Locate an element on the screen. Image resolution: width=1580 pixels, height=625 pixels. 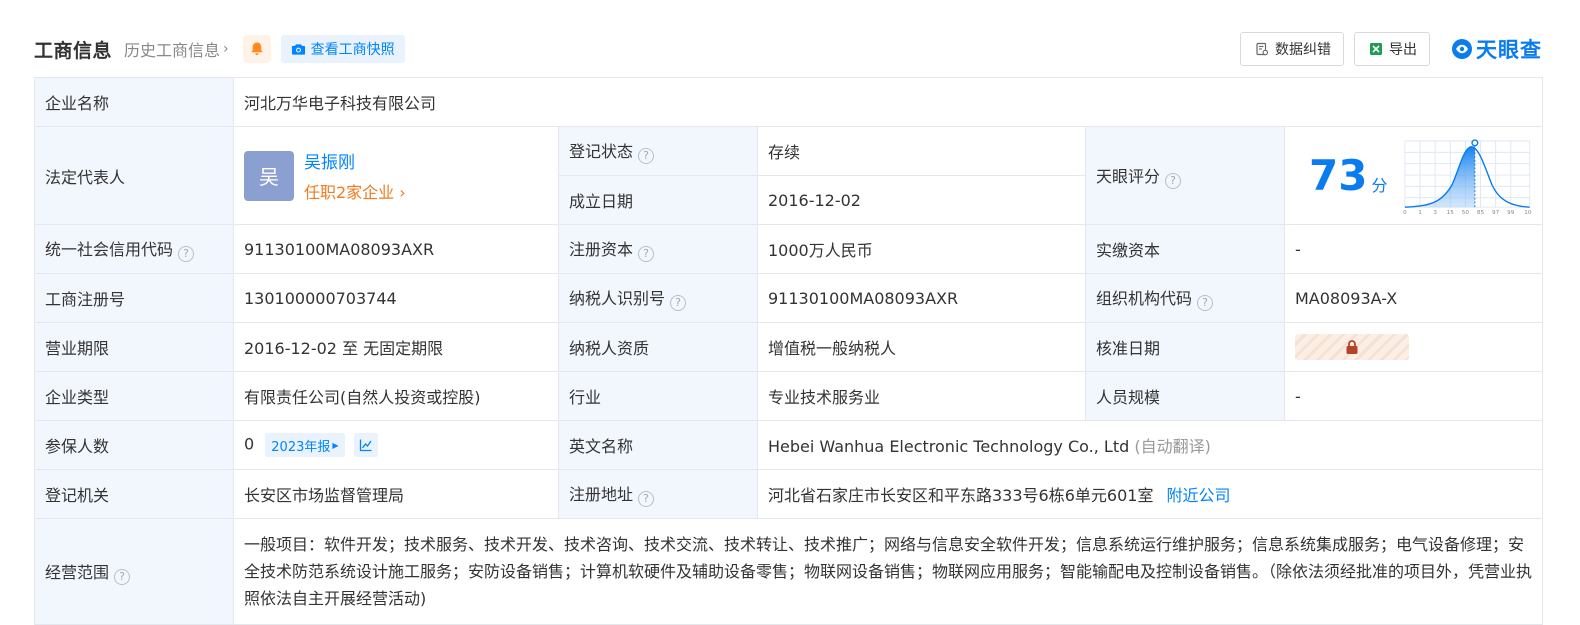
status-label-cell: 登记状态? is located at coordinates (658, 151).